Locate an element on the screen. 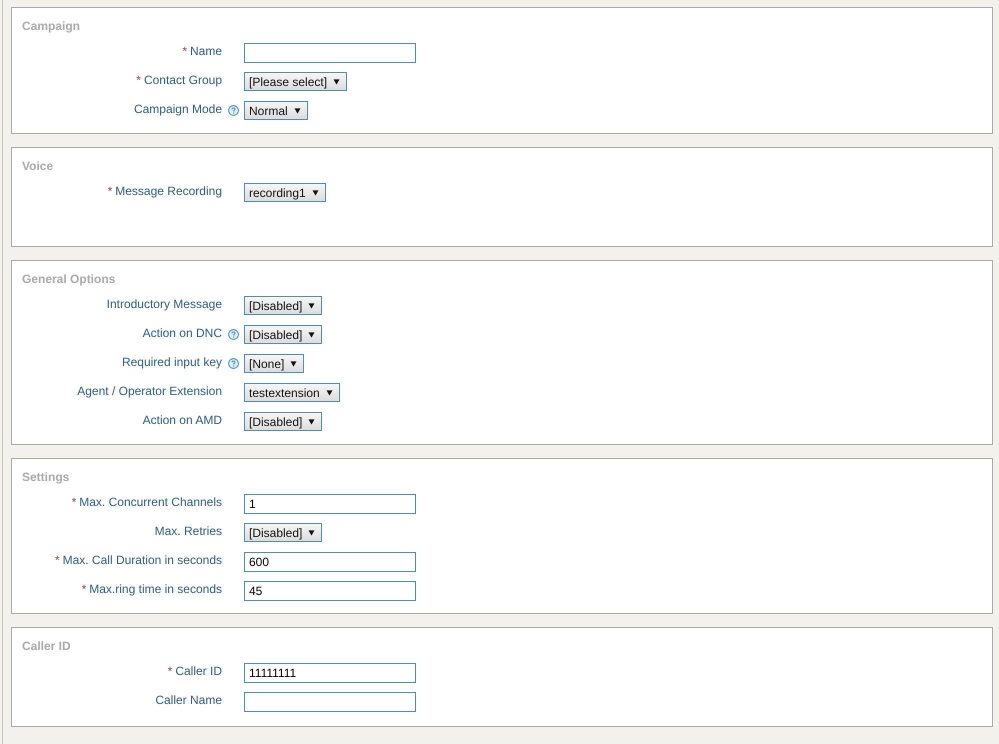 The image size is (999, 744). field-label: Name is located at coordinates (206, 51).